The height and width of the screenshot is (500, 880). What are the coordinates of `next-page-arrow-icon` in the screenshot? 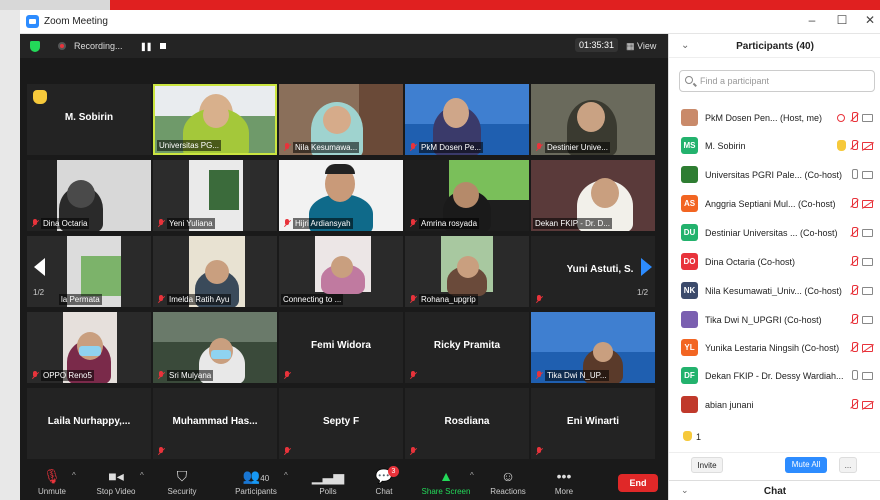 It's located at (646, 267).